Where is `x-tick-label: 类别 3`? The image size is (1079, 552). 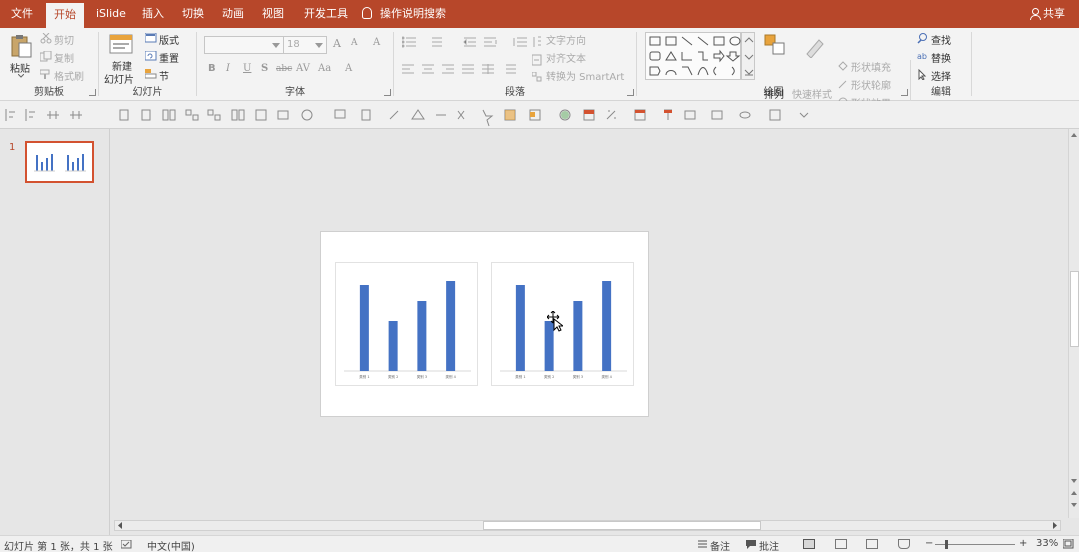
x-tick-label: 类别 3 is located at coordinates (578, 376).